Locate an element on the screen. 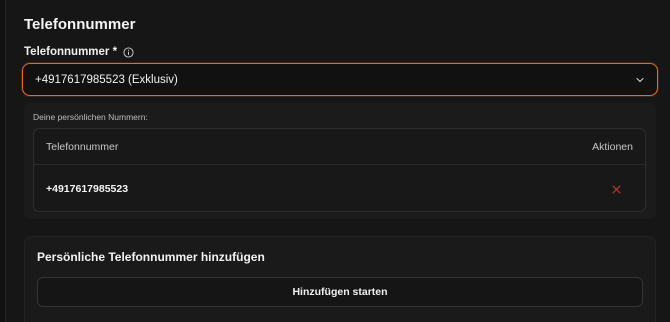  table-header: Telefonnummer Aktionen is located at coordinates (339, 147).